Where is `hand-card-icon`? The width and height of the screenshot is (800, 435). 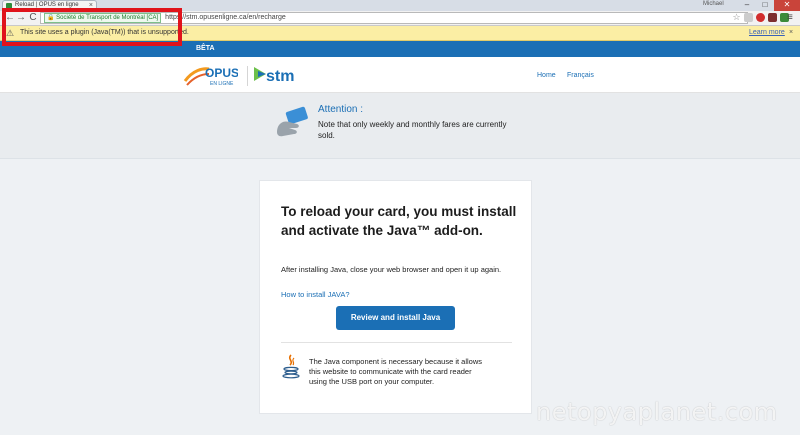 hand-card-icon is located at coordinates (292, 121).